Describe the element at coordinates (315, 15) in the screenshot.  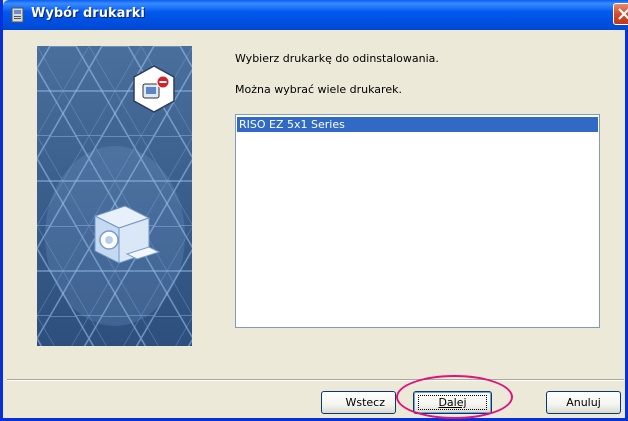
I see `title-bar: Wybór drukarki` at that location.